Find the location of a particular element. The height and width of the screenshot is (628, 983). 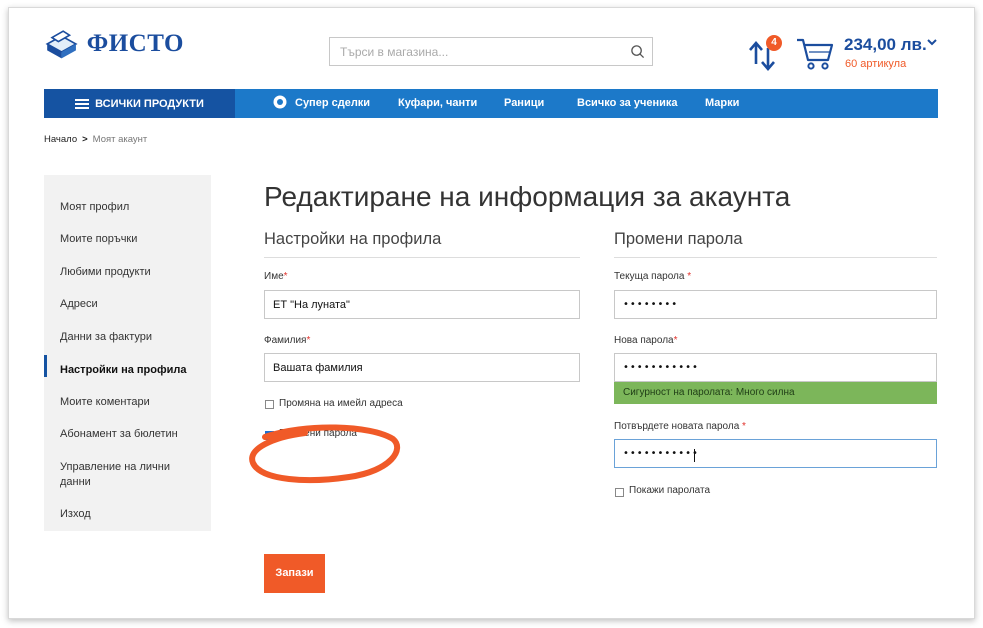

new-password-label: Нова парола* is located at coordinates (646, 340).